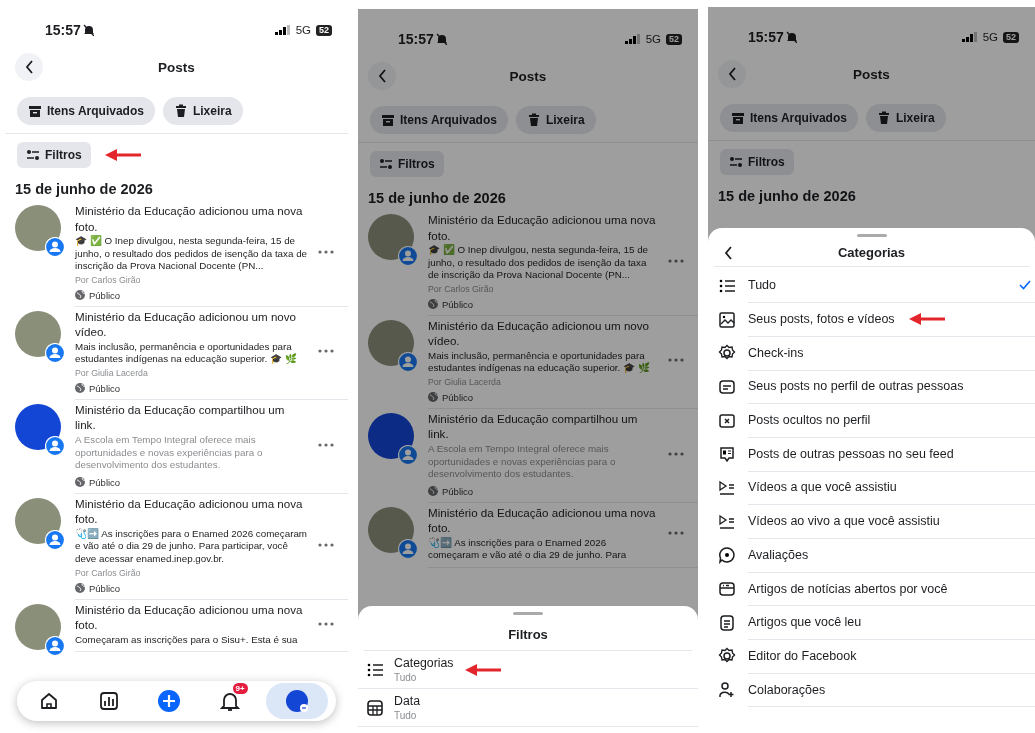 The width and height of the screenshot is (1035, 733). I want to click on post-author: Por Giulia Lacerda, so click(112, 372).